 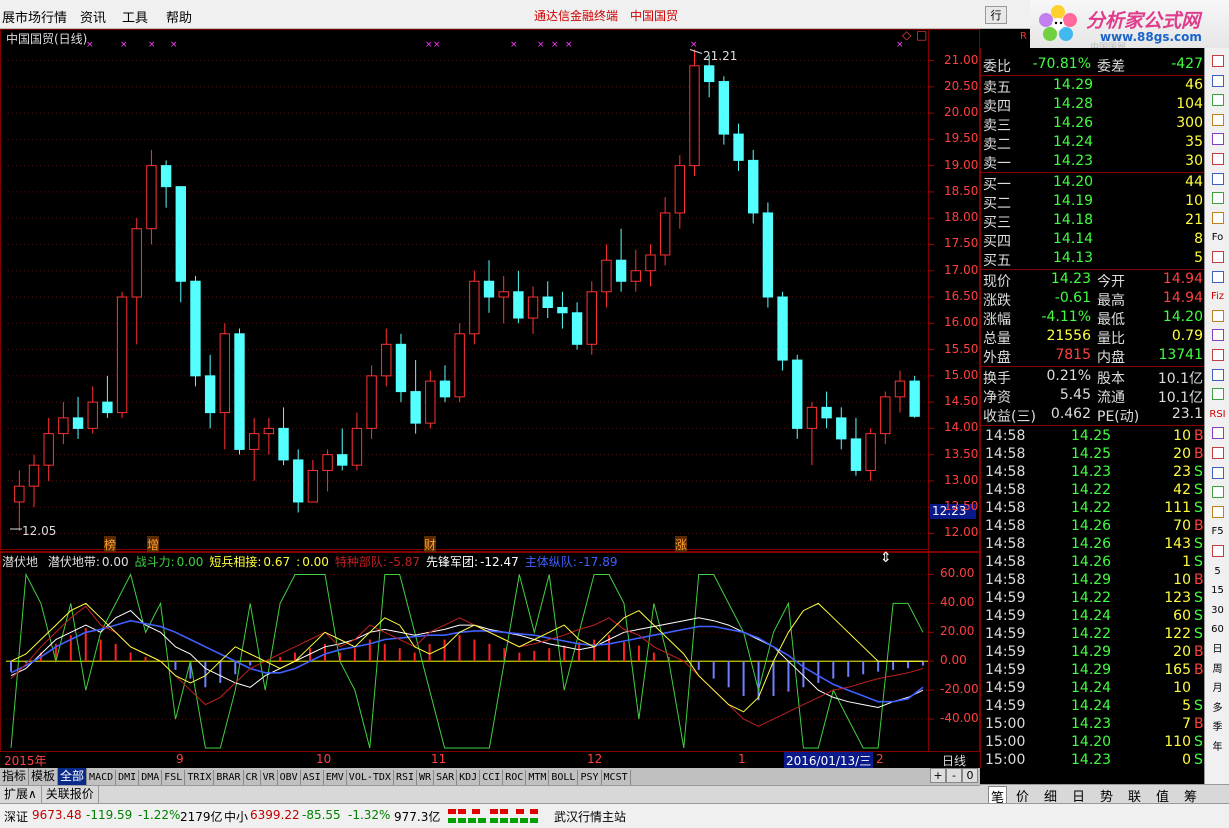 What do you see at coordinates (15, 776) in the screenshot?
I see `indicator-tab: 指标` at bounding box center [15, 776].